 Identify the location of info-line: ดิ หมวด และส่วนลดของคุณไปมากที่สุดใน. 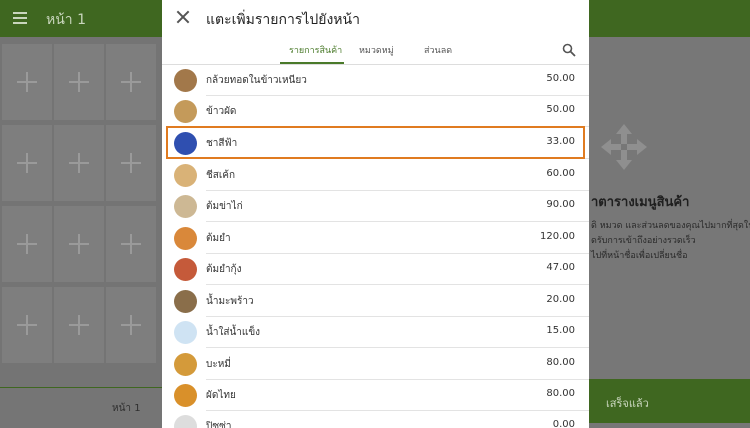
(670, 226).